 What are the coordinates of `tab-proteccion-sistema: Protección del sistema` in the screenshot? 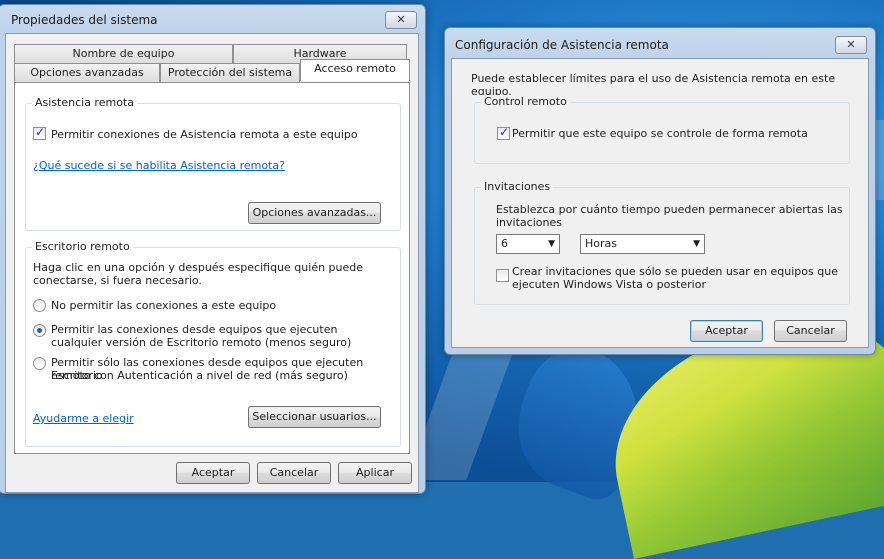 It's located at (230, 73).